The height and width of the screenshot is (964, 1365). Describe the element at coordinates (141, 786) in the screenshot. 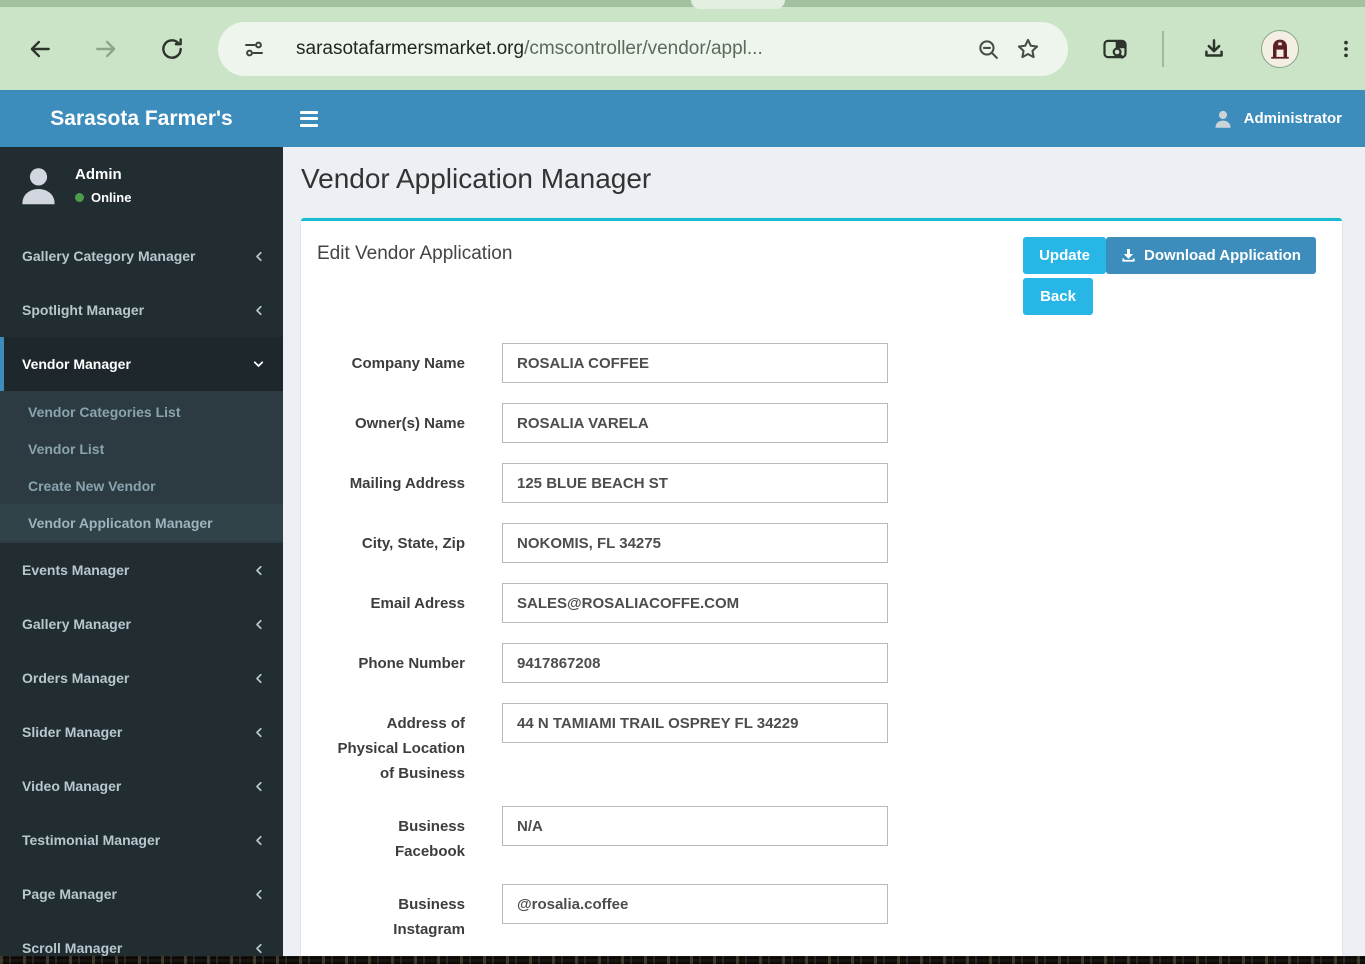

I see `sidebar-item-video-manager: Video Manager` at that location.